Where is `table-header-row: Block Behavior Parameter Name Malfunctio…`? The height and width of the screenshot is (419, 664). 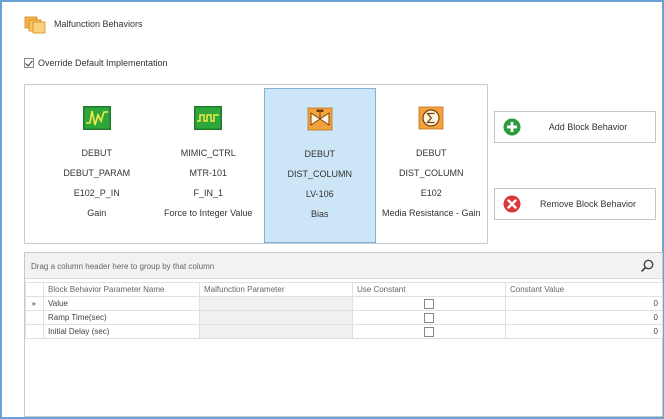 table-header-row: Block Behavior Parameter Name Malfunctio… is located at coordinates (344, 289).